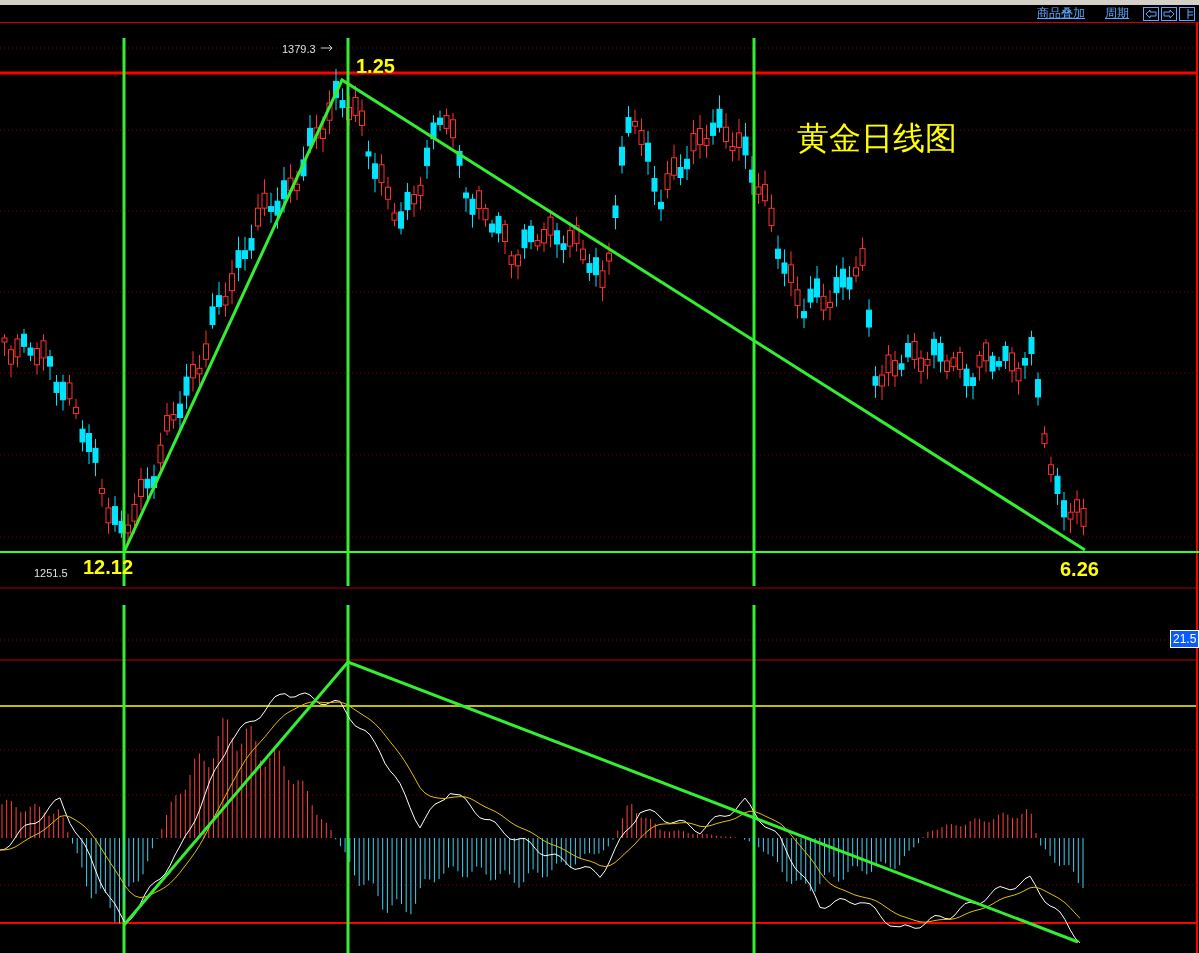 This screenshot has width=1199, height=953. I want to click on left-arrow-icon, so click(1151, 13).